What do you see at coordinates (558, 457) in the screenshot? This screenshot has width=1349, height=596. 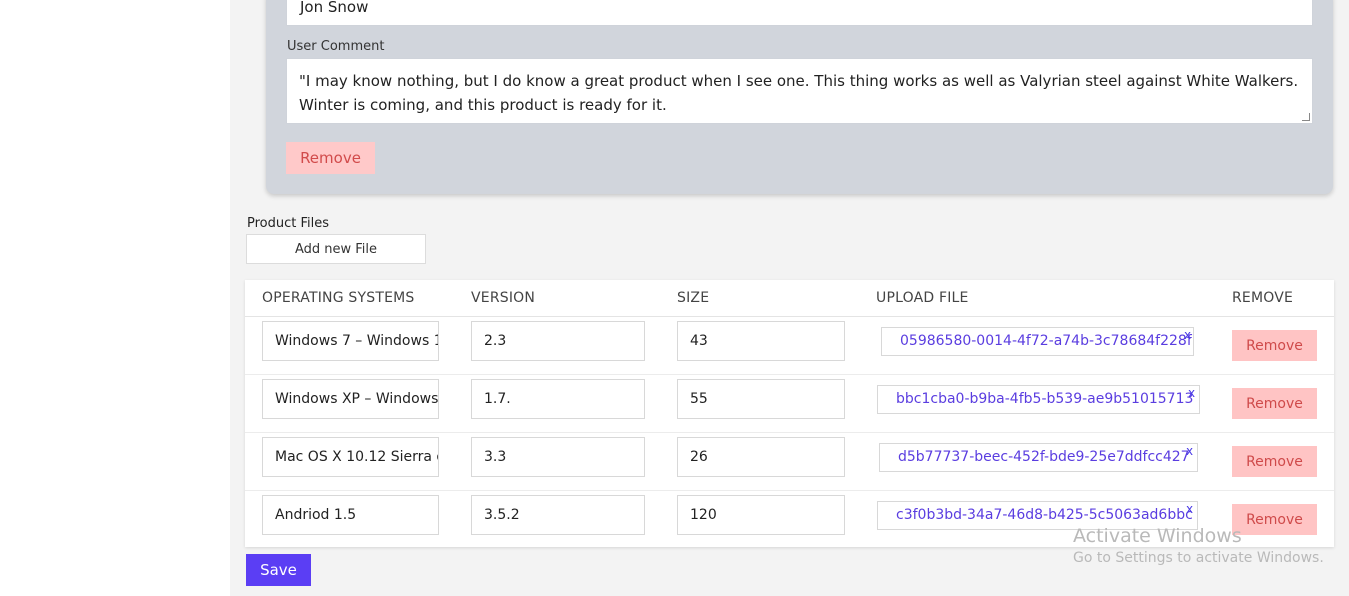 I see `version-input: 3.3` at bounding box center [558, 457].